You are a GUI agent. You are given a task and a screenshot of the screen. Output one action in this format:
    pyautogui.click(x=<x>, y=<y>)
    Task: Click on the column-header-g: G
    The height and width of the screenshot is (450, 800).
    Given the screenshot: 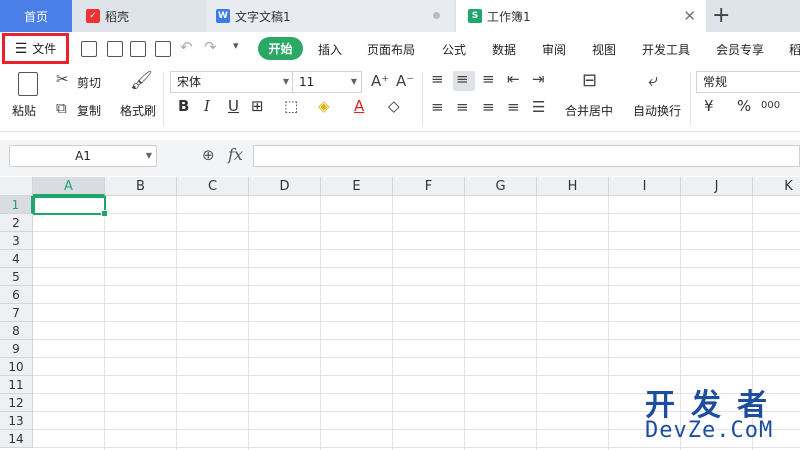 What is the action you would take?
    pyautogui.click(x=501, y=186)
    